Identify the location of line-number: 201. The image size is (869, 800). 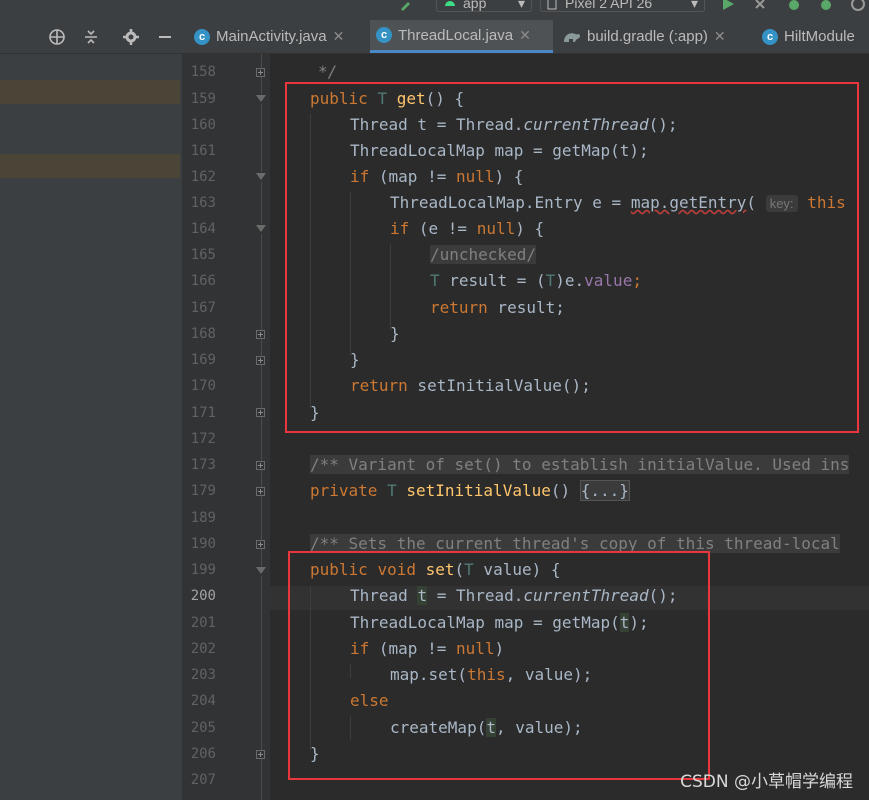
(203, 623).